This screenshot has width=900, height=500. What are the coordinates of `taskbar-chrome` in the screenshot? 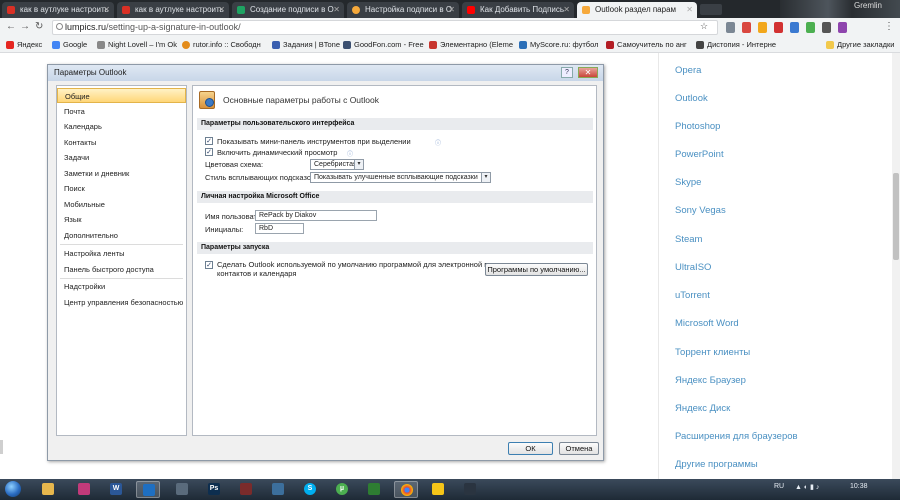 It's located at (406, 489).